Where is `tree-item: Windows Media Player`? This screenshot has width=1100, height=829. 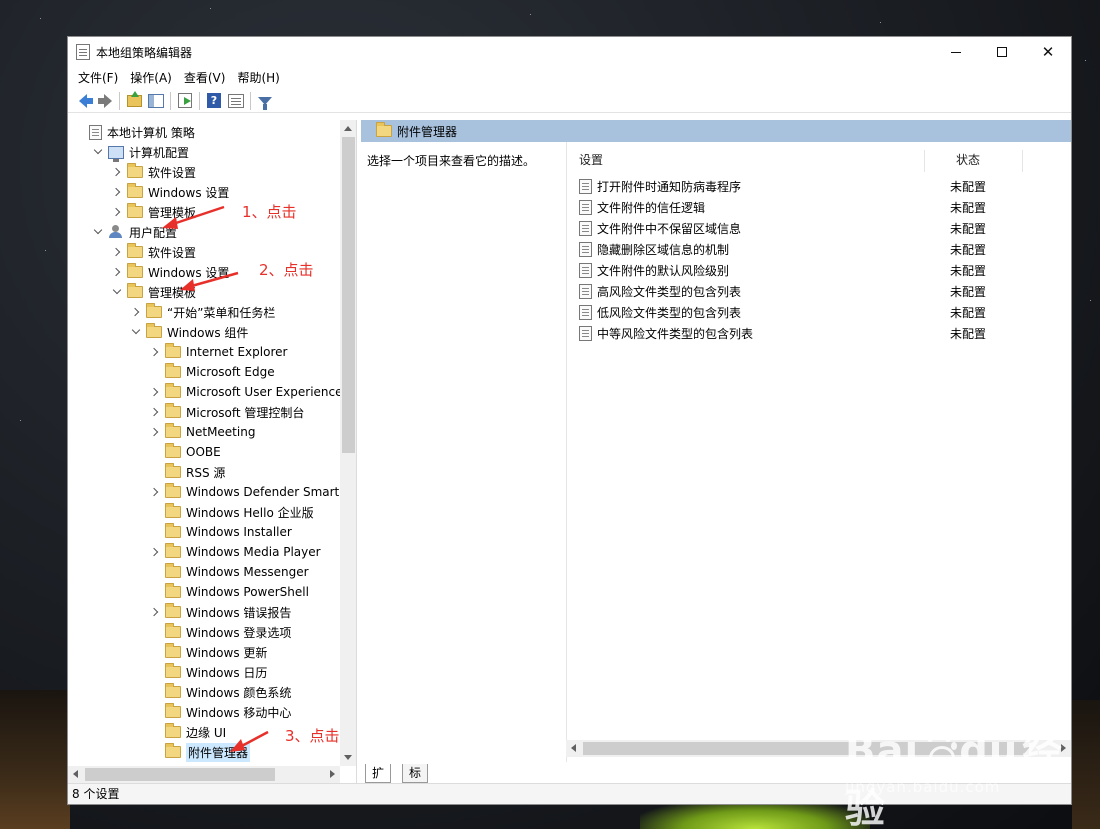 tree-item: Windows Media Player is located at coordinates (234, 552).